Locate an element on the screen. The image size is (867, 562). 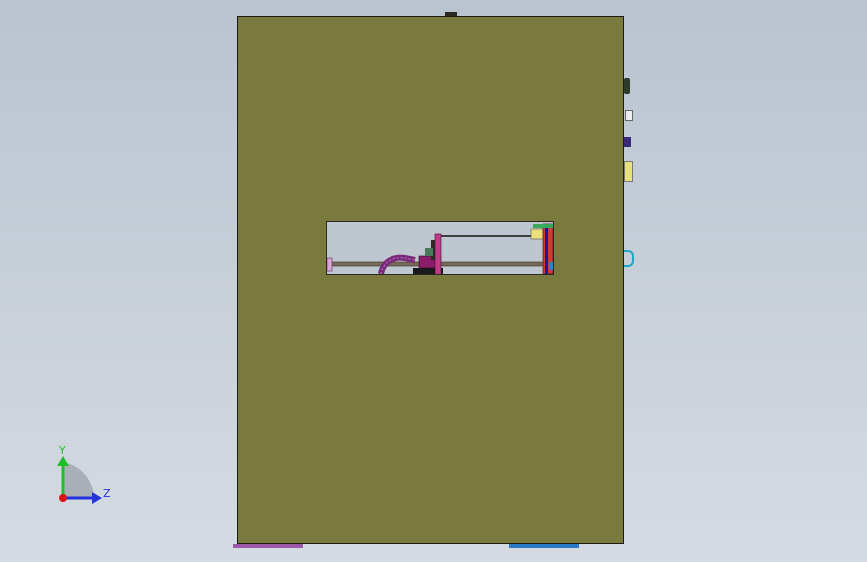
side-block-yellow is located at coordinates (628, 171).